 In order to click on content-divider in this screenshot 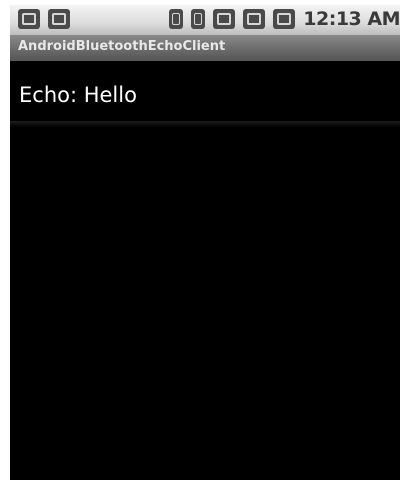, I will do `click(205, 124)`.